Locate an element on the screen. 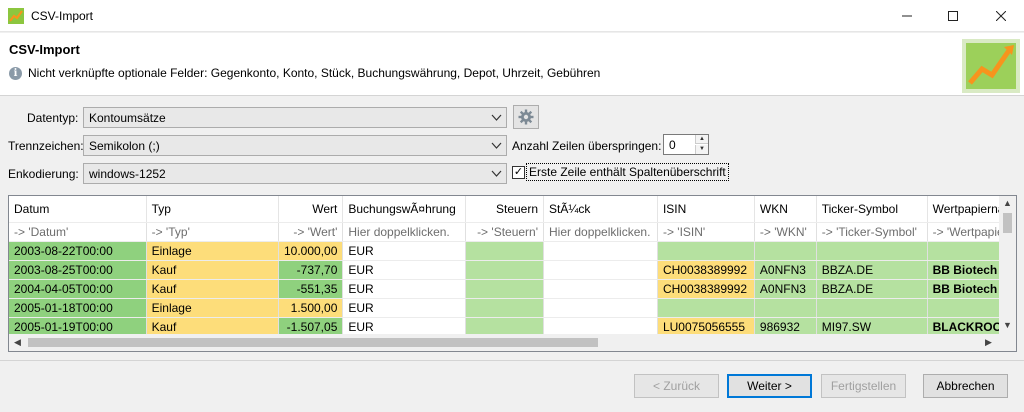 The image size is (1024, 412). datentyp-value: Kontoumsätze is located at coordinates (127, 118).